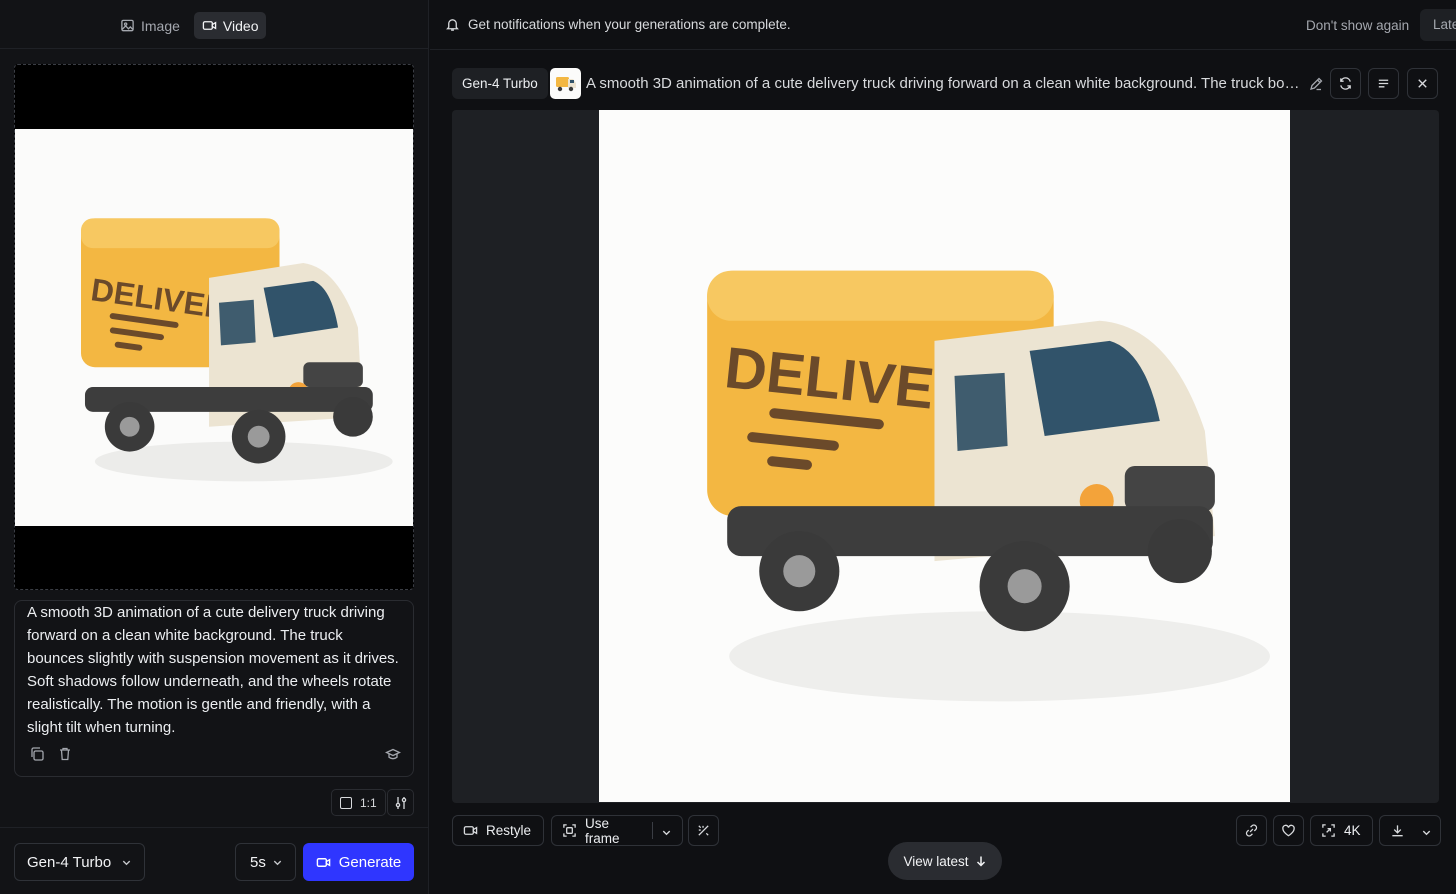  I want to click on generate-button: Generate, so click(358, 862).